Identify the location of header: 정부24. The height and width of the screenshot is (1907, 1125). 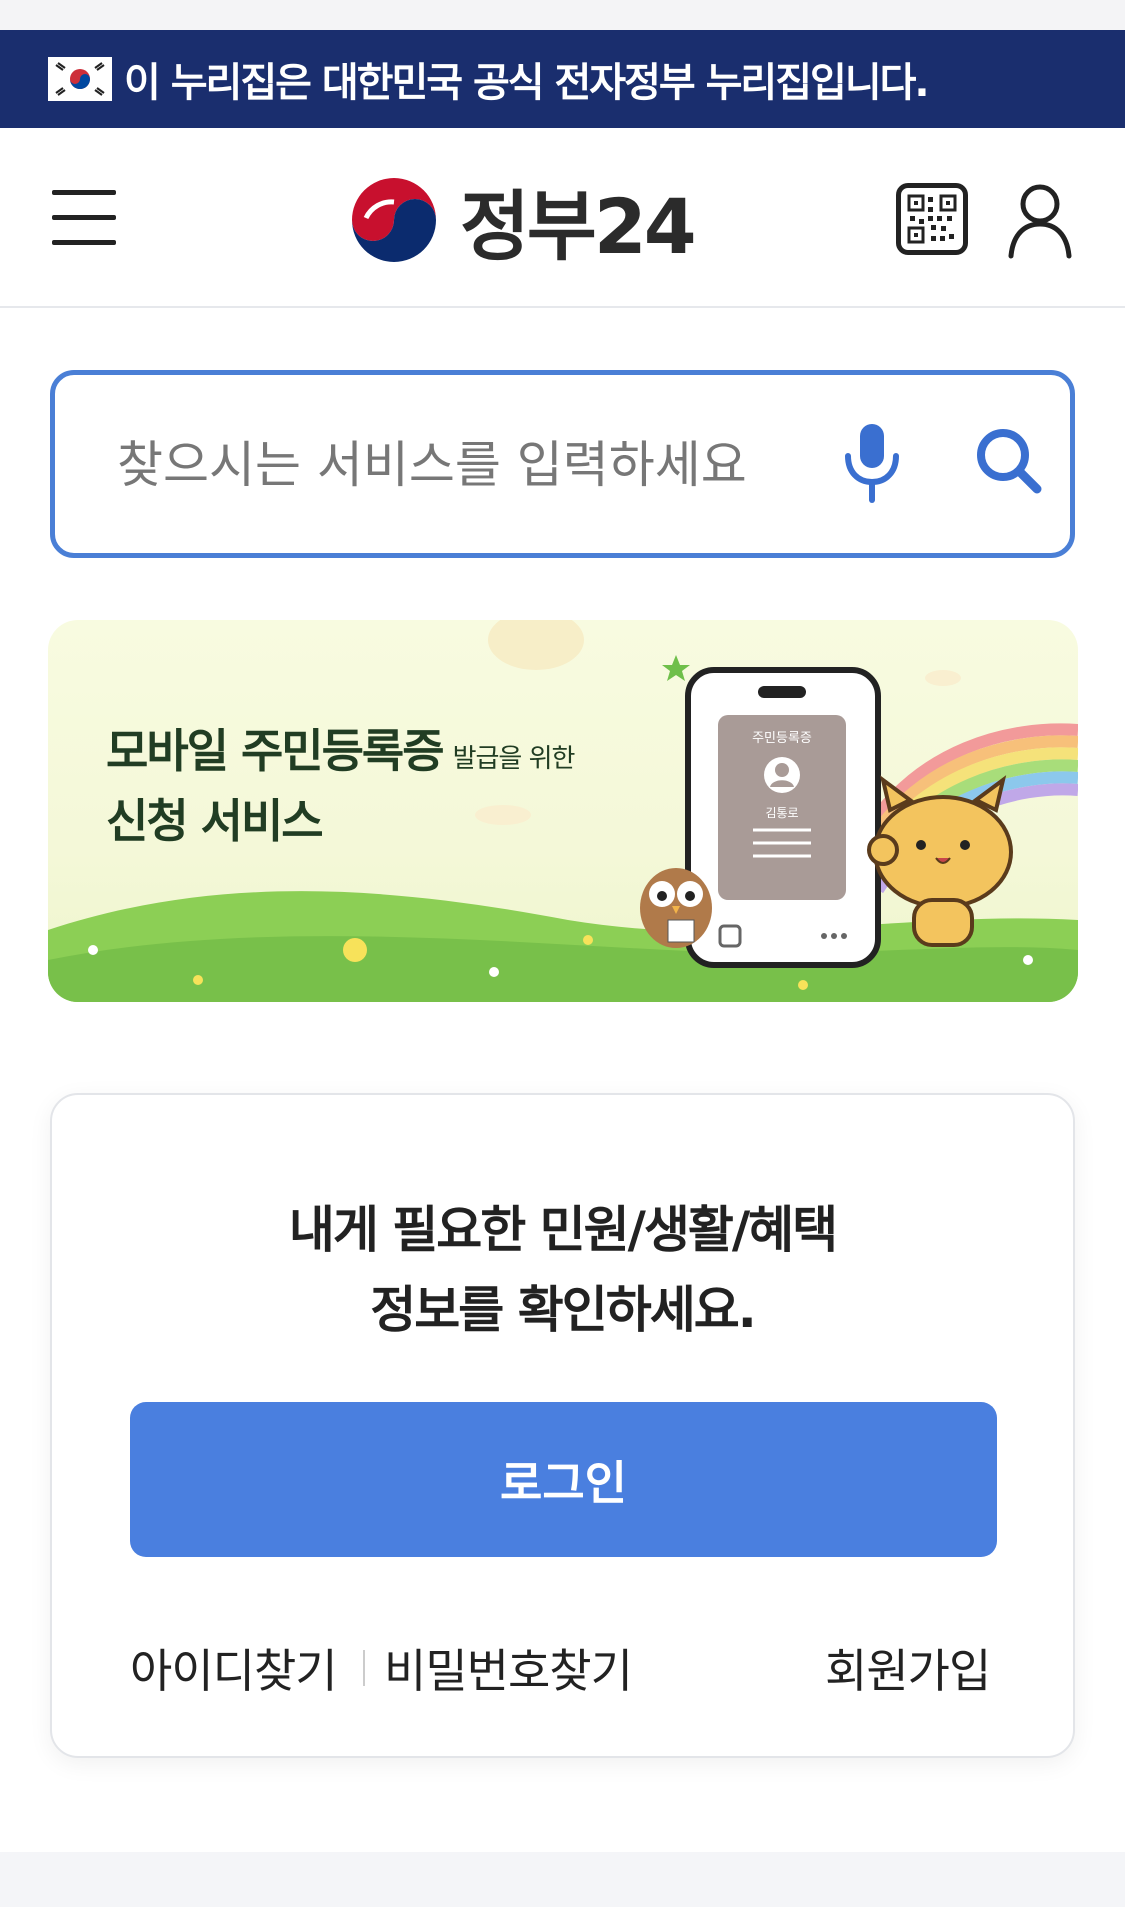
(562, 218).